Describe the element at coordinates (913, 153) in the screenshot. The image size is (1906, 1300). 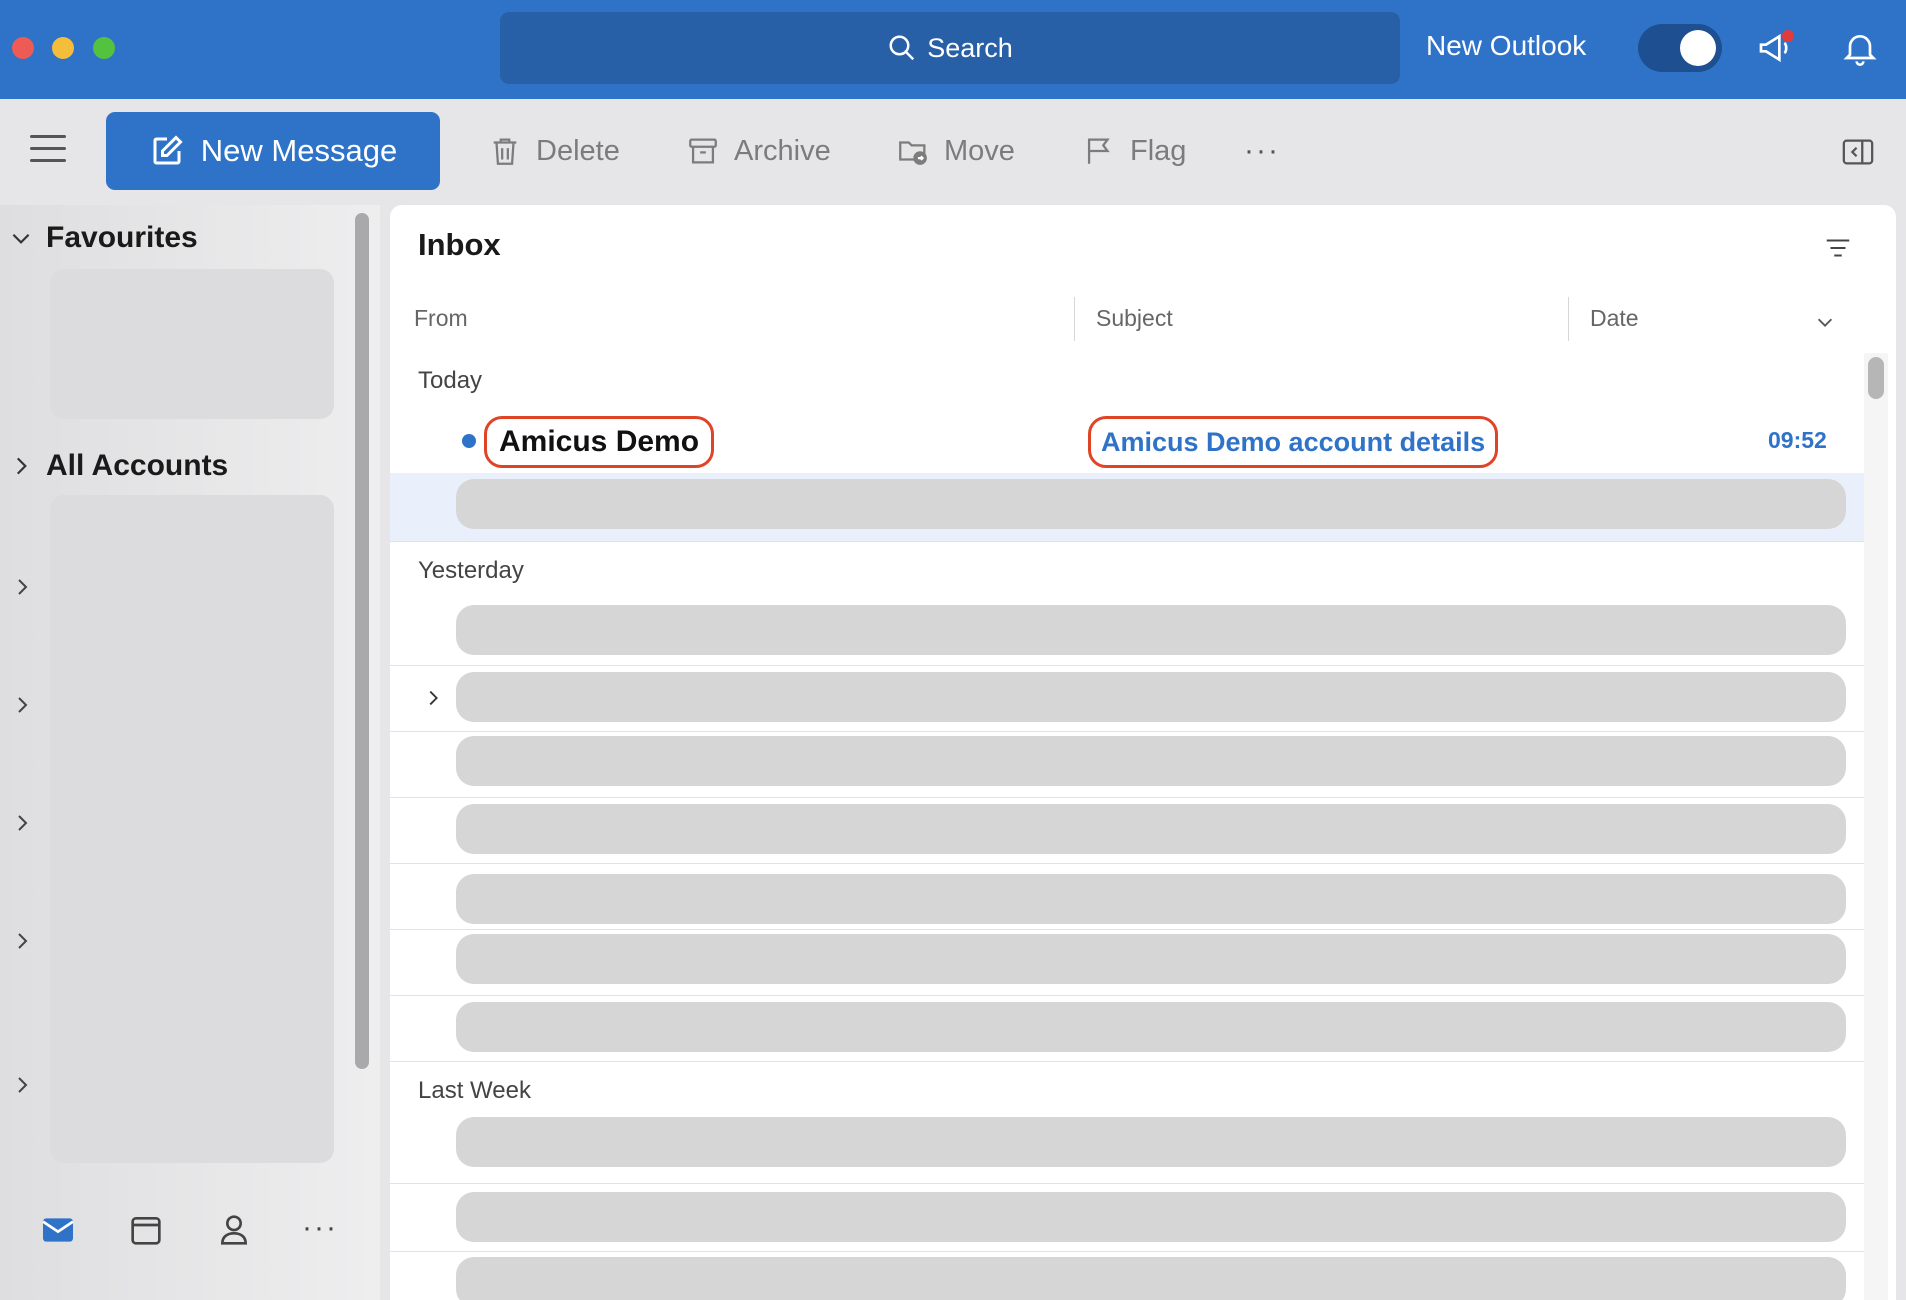
I see `move-folder-icon` at that location.